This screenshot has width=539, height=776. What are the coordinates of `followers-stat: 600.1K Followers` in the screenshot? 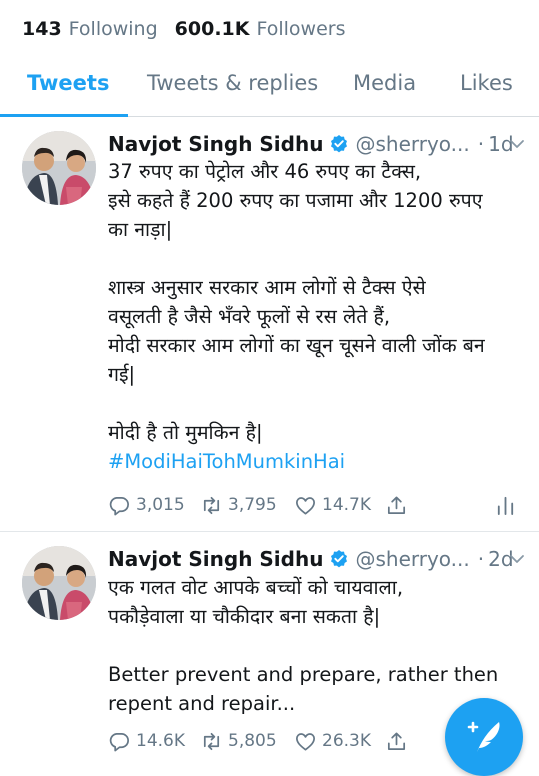 It's located at (260, 29).